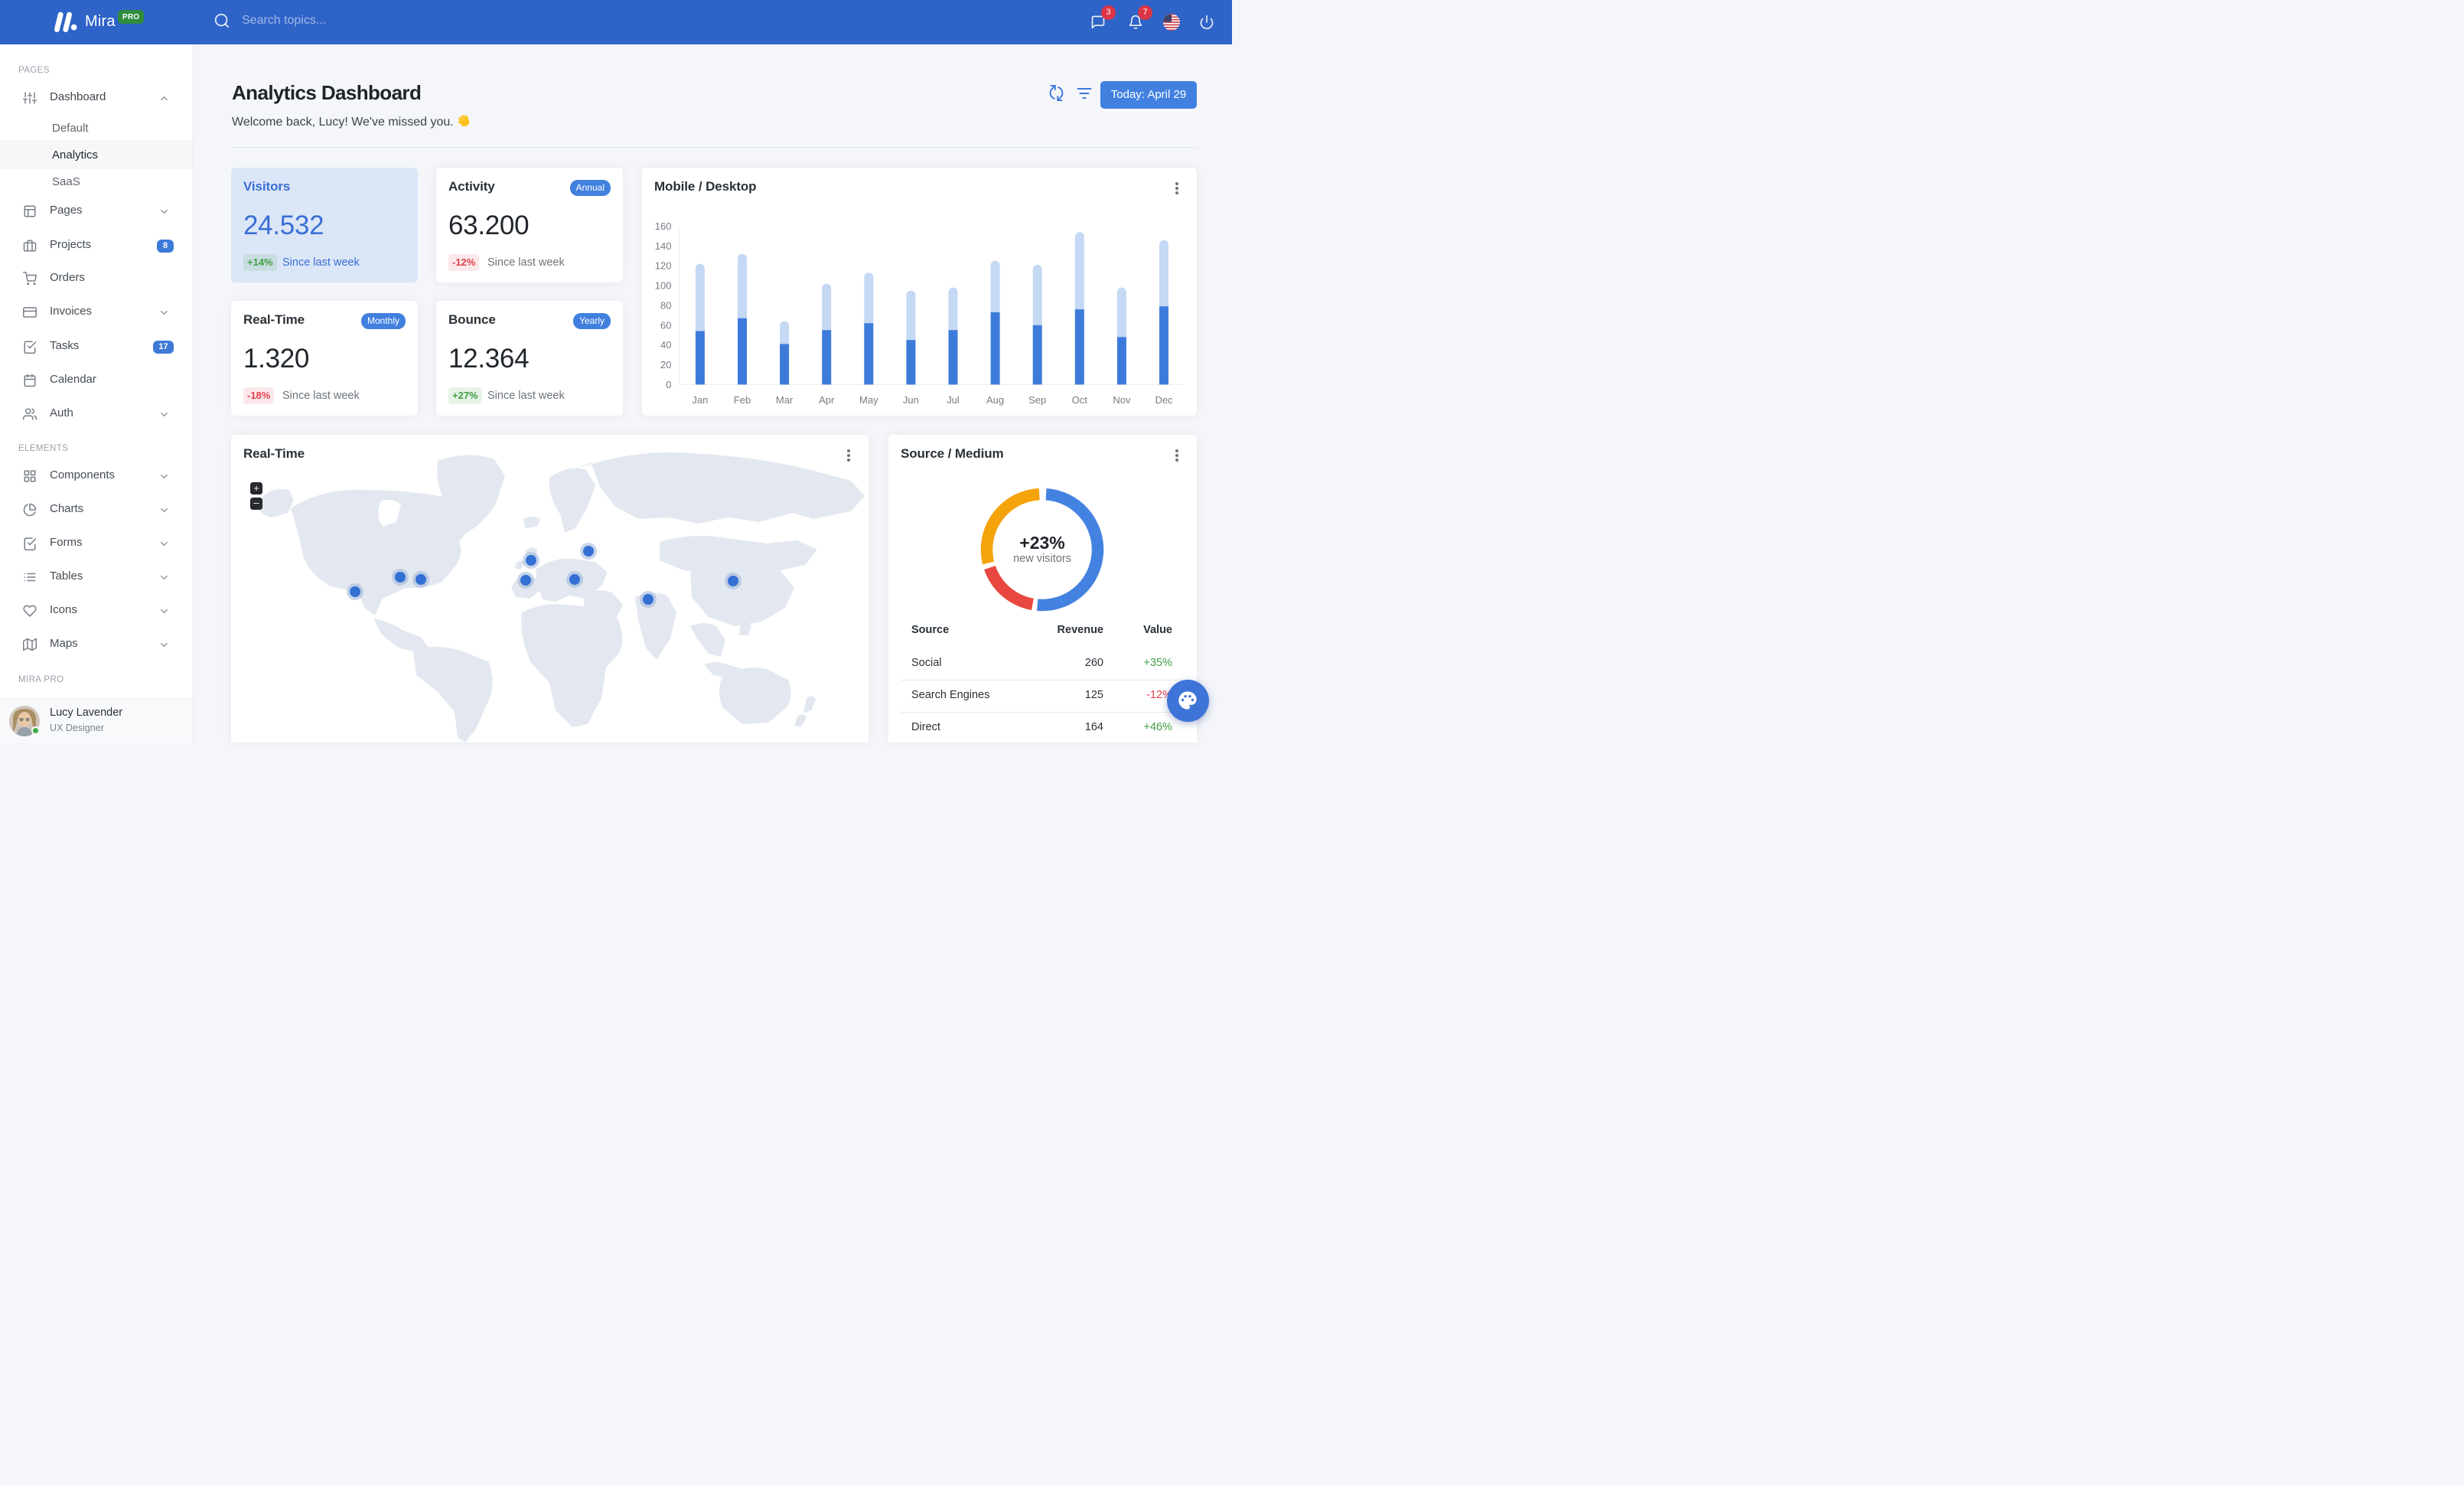  I want to click on svg-text: Nov, so click(1122, 400).